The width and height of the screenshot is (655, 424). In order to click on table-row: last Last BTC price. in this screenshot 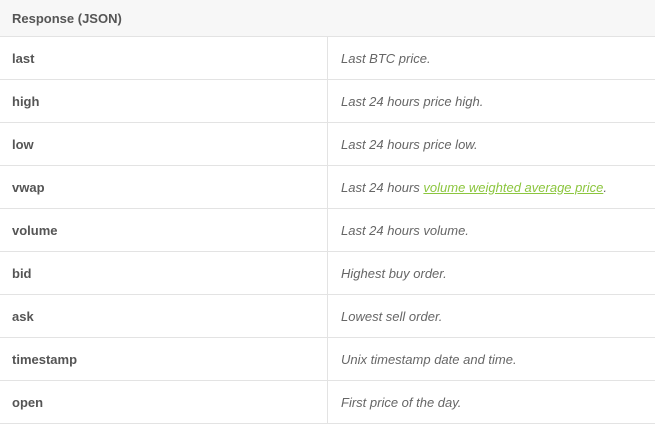, I will do `click(327, 58)`.